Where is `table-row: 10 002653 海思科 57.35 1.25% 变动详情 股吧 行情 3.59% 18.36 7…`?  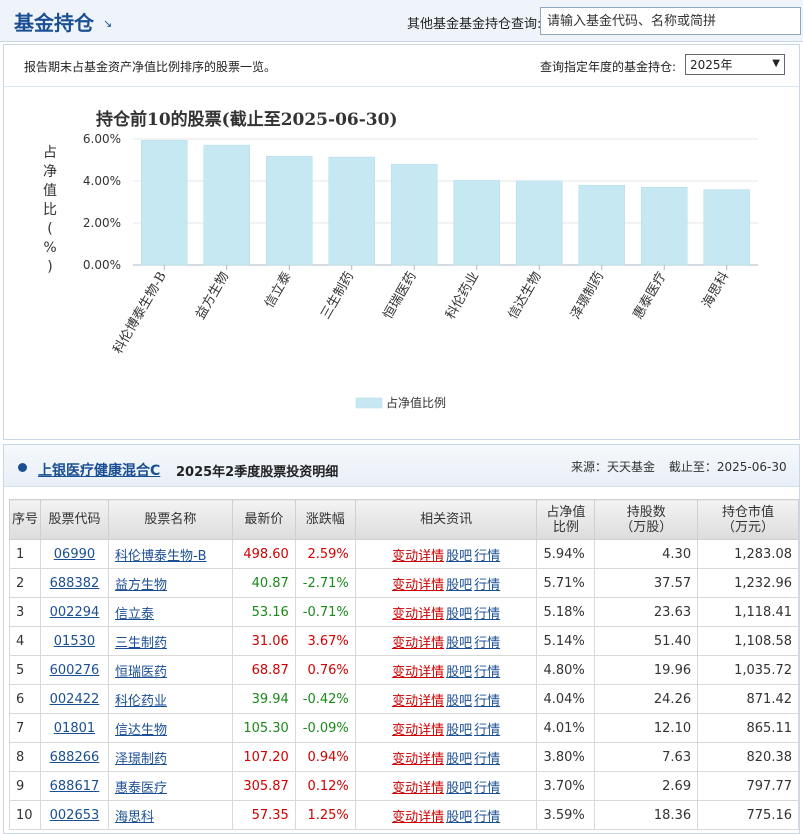 table-row: 10 002653 海思科 57.35 1.25% 变动详情 股吧 行情 3.59% 18.36 7… is located at coordinates (404, 815).